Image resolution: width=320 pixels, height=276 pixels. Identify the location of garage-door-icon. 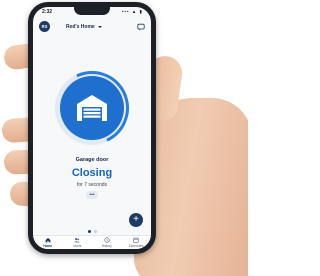
(92, 108).